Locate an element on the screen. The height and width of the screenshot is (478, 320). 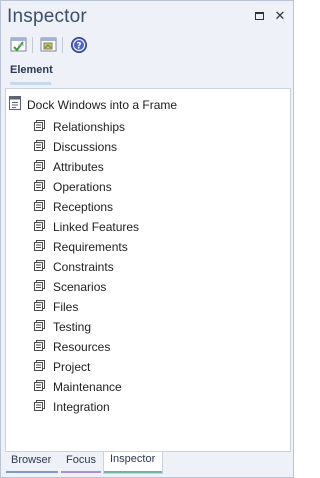
tree-item-label: Relationships is located at coordinates (89, 127).